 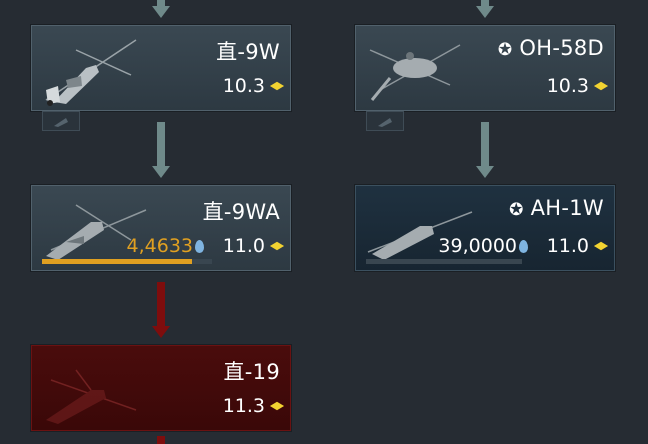 I want to click on vehicle-name: ✪ AH-1W, so click(x=556, y=208).